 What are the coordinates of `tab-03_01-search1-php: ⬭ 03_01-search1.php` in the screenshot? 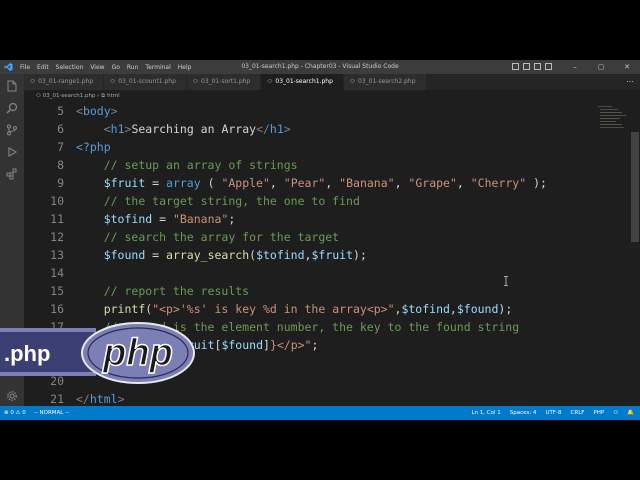 It's located at (302, 82).